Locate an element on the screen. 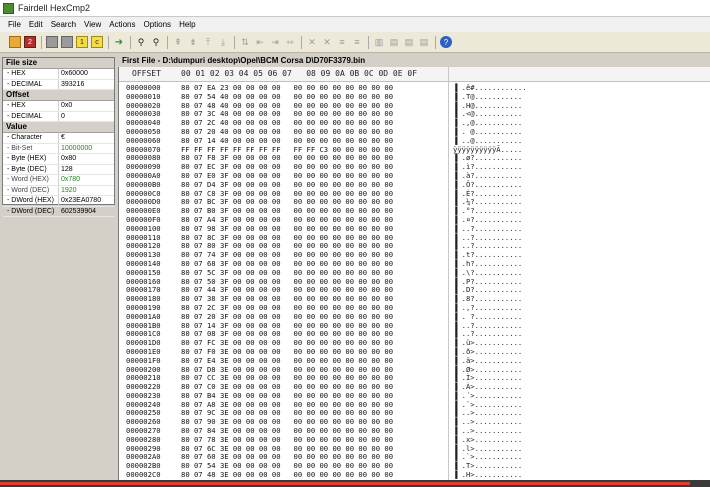 The image size is (710, 487). property-row: - DECIMAL 0 is located at coordinates (58, 116).